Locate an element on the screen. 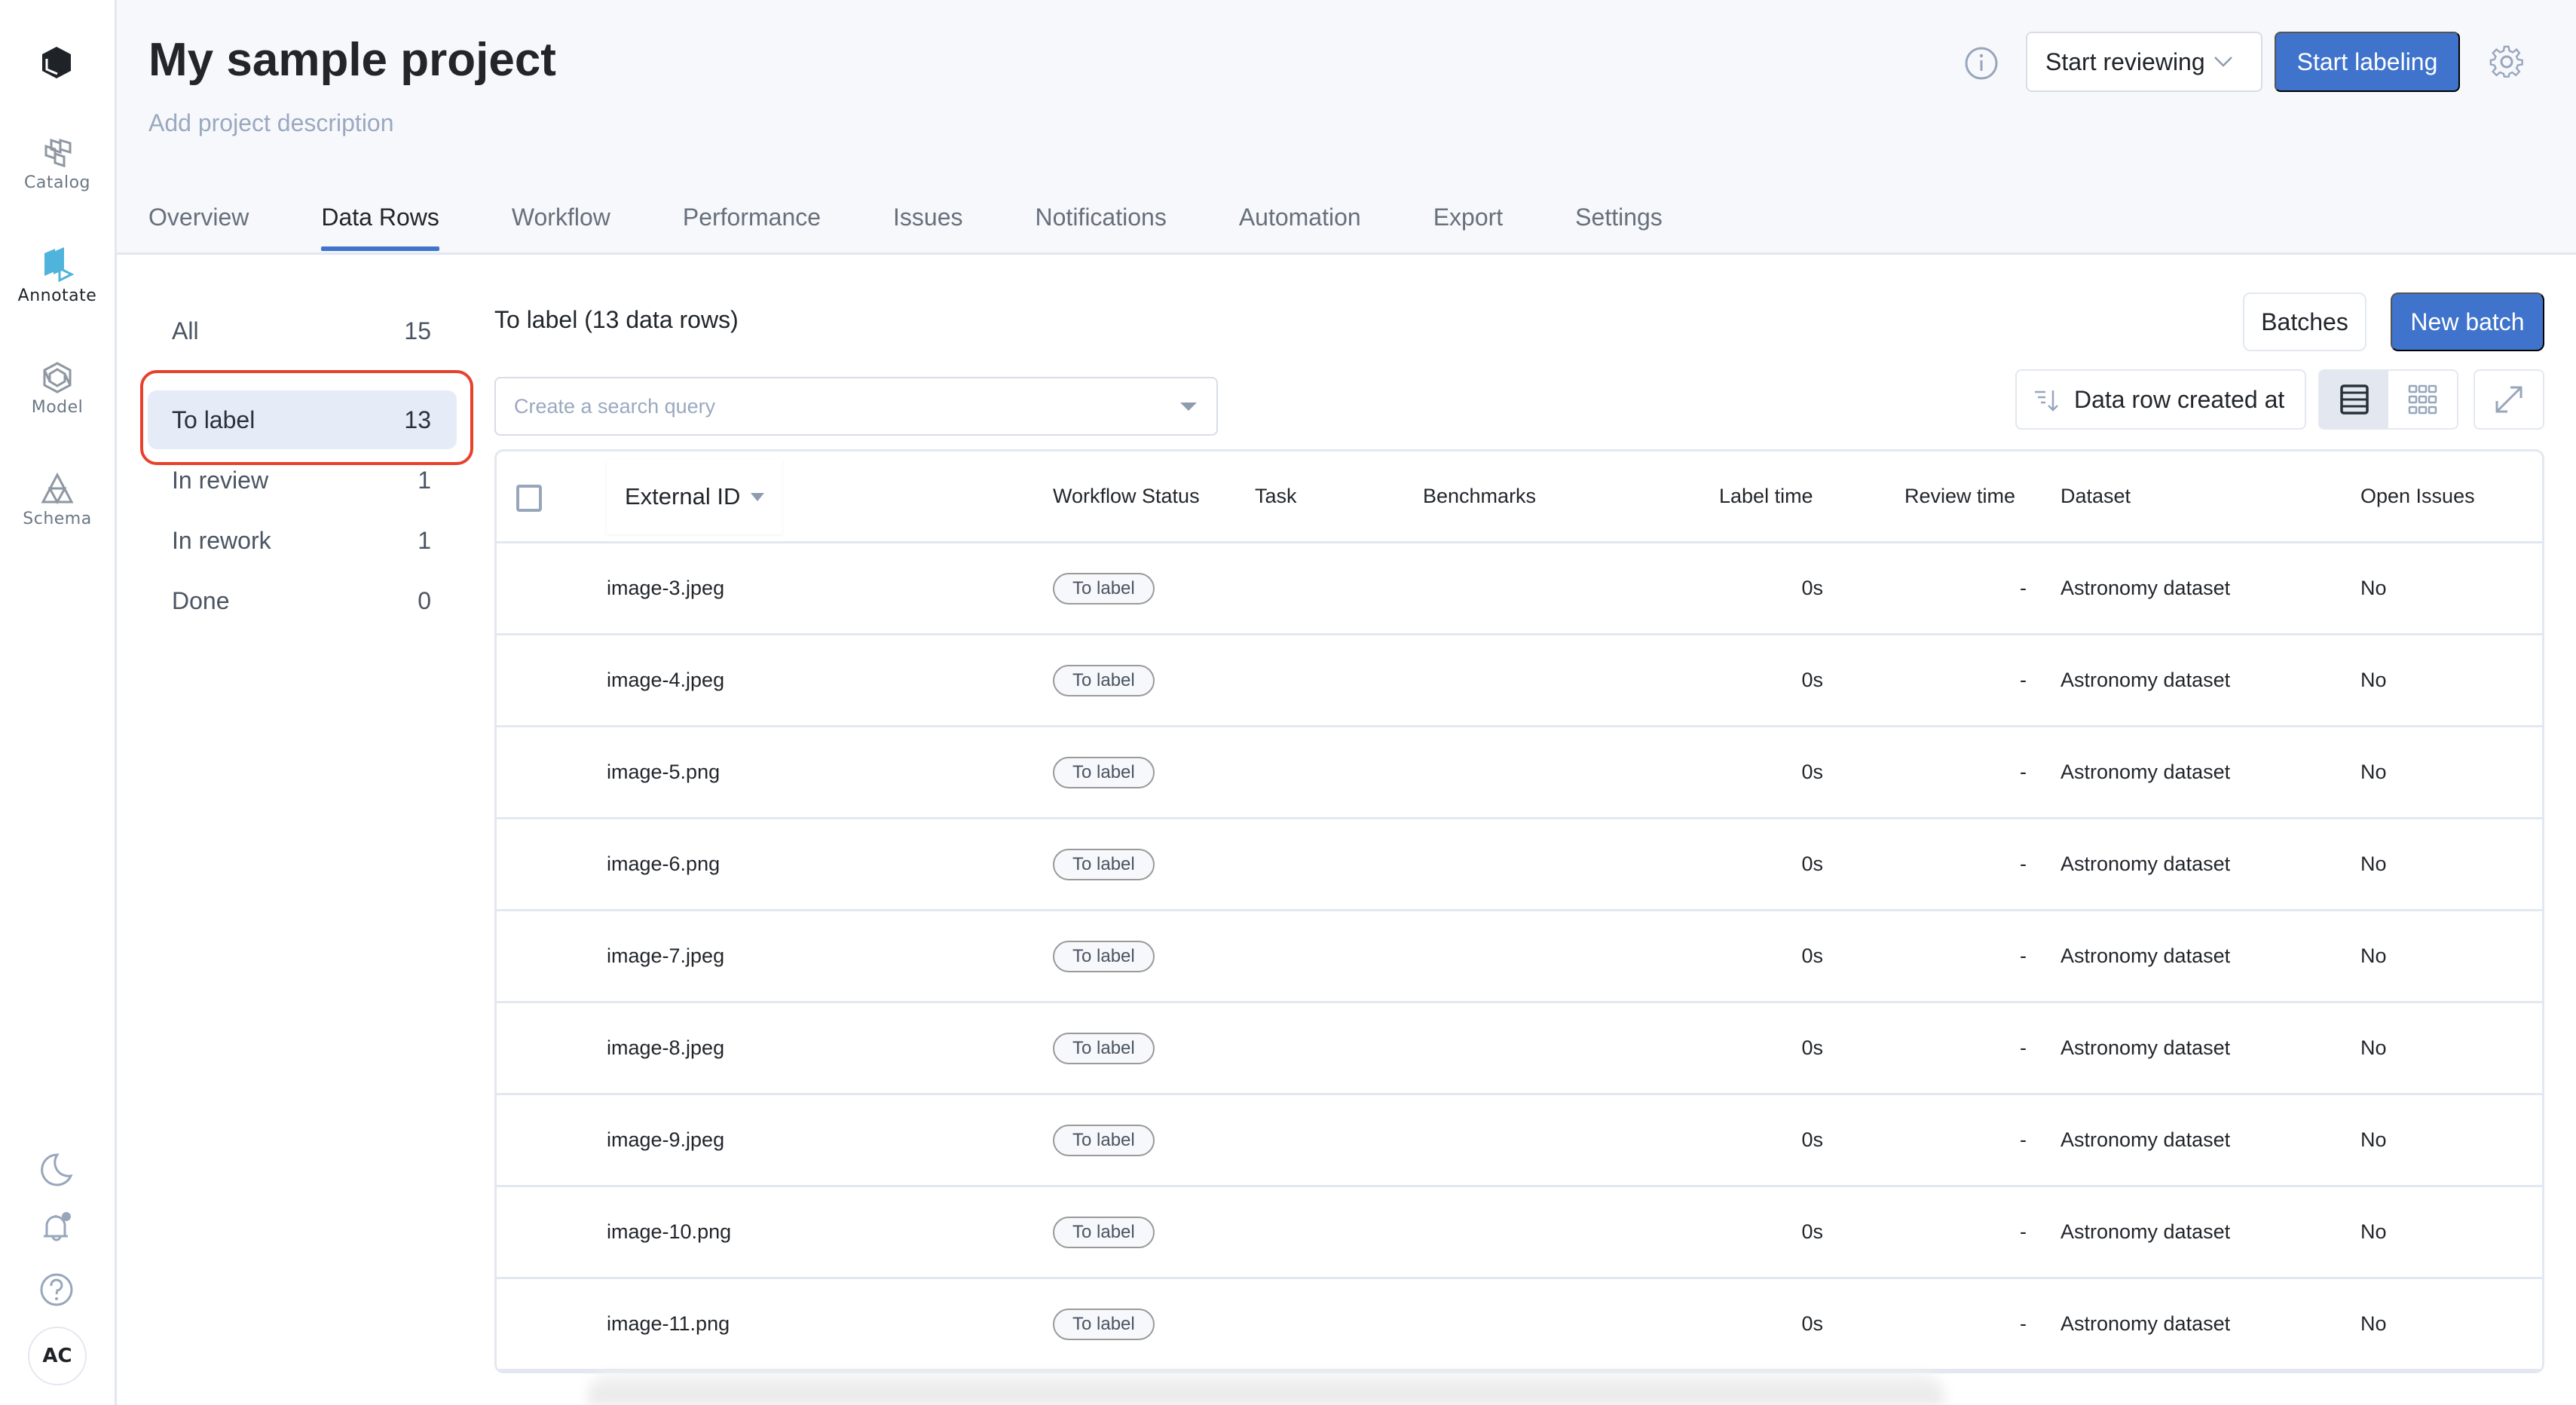  tab-issues: Issues is located at coordinates (927, 225).